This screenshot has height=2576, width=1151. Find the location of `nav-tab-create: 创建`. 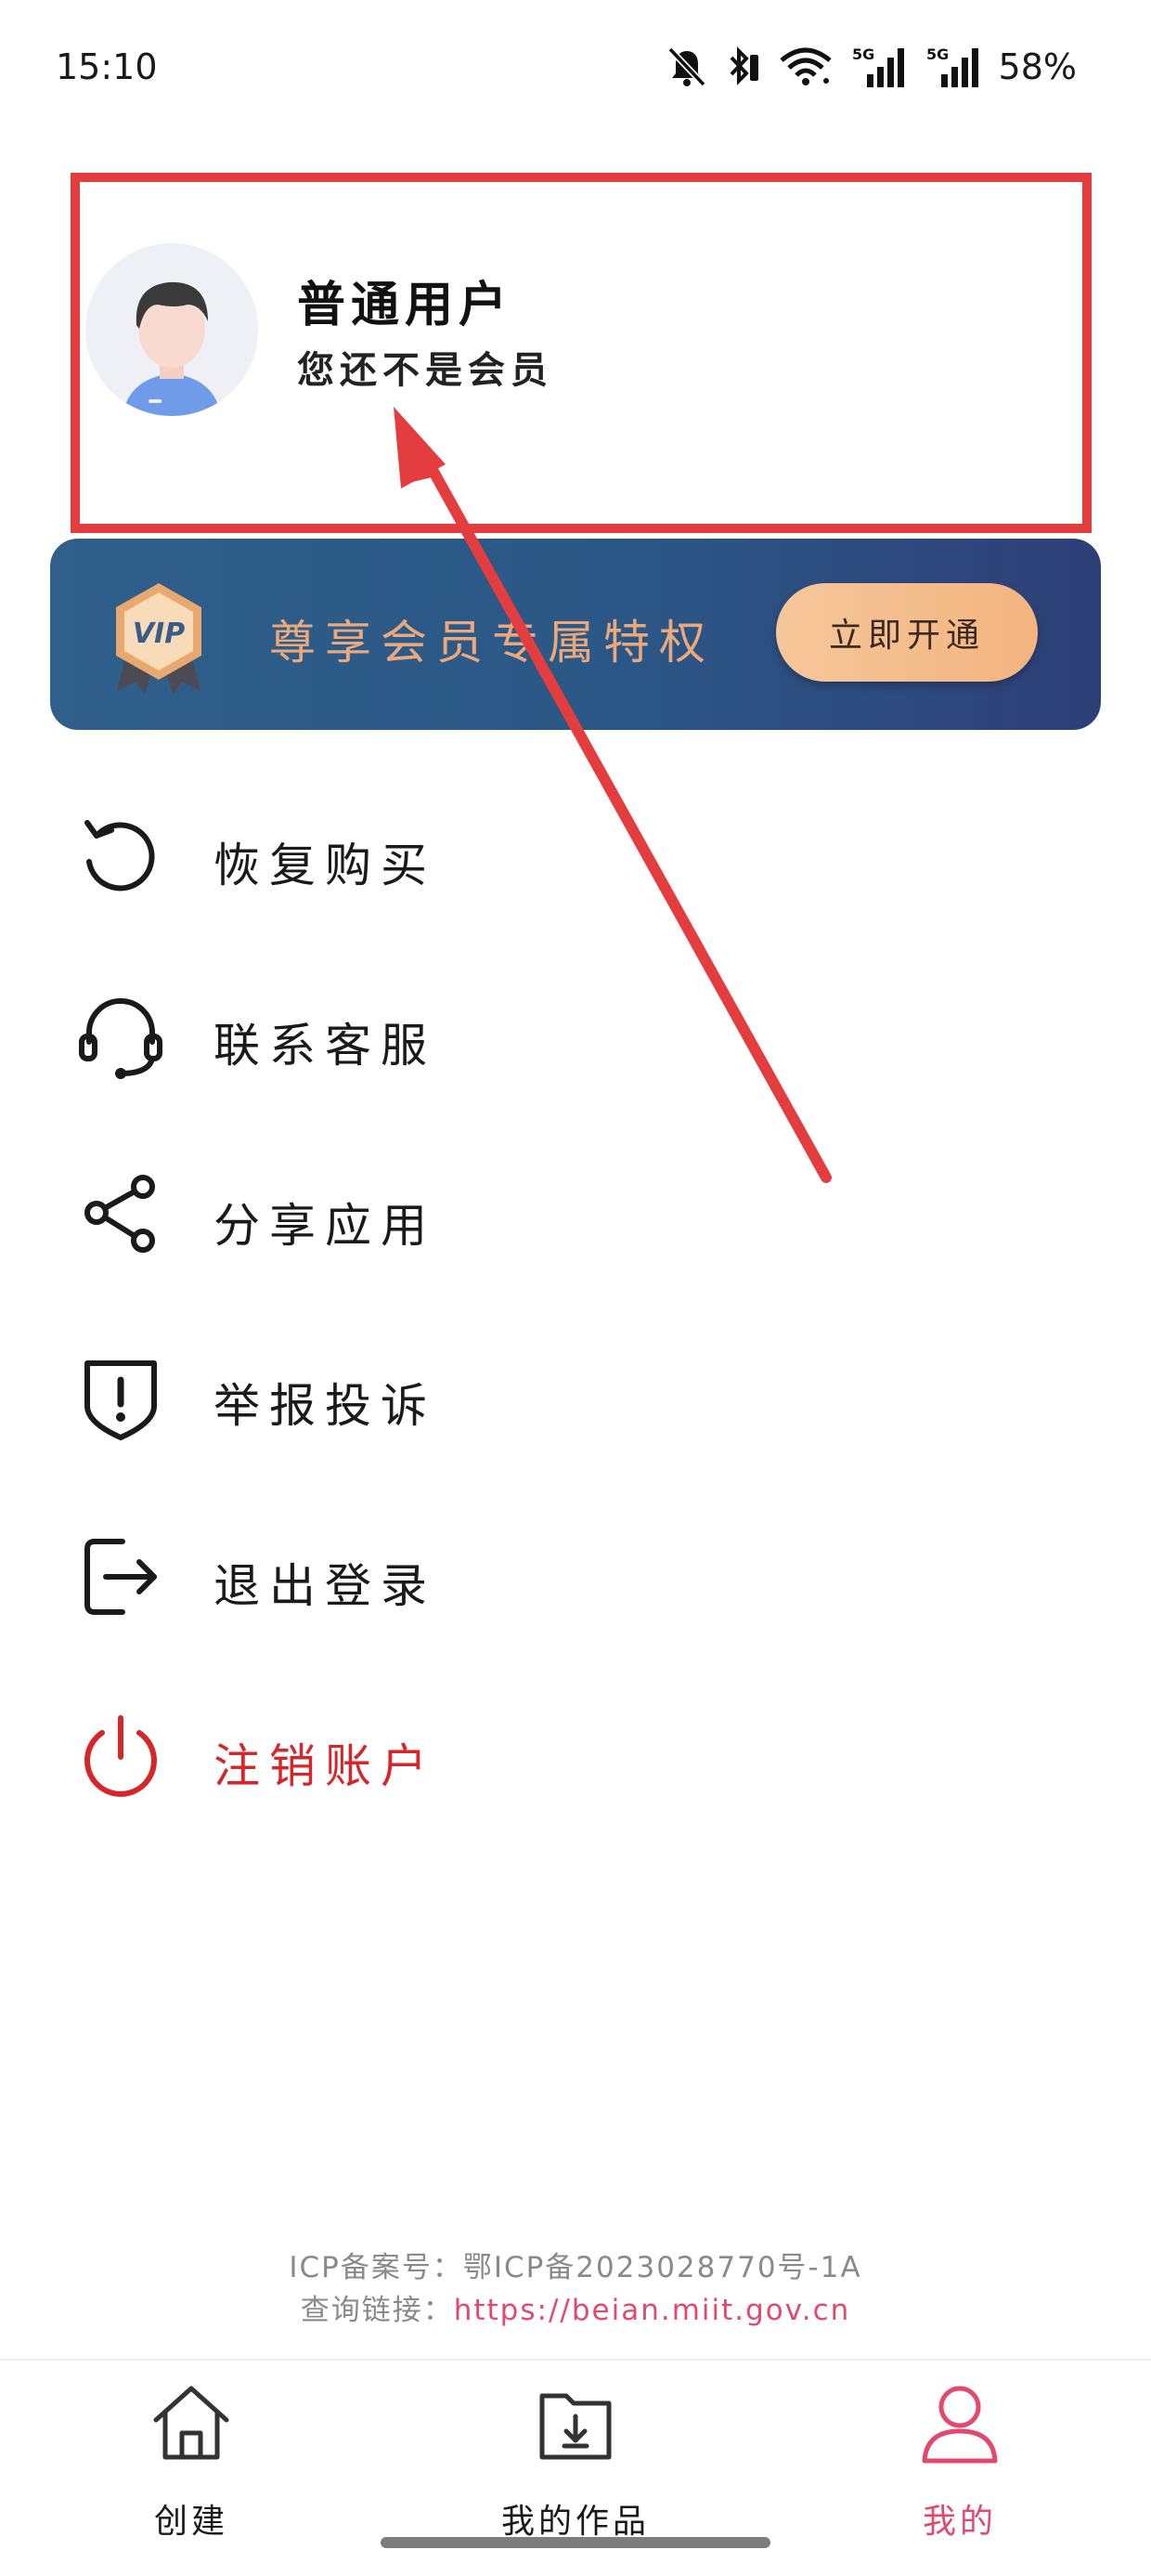

nav-tab-create: 创建 is located at coordinates (191, 2462).